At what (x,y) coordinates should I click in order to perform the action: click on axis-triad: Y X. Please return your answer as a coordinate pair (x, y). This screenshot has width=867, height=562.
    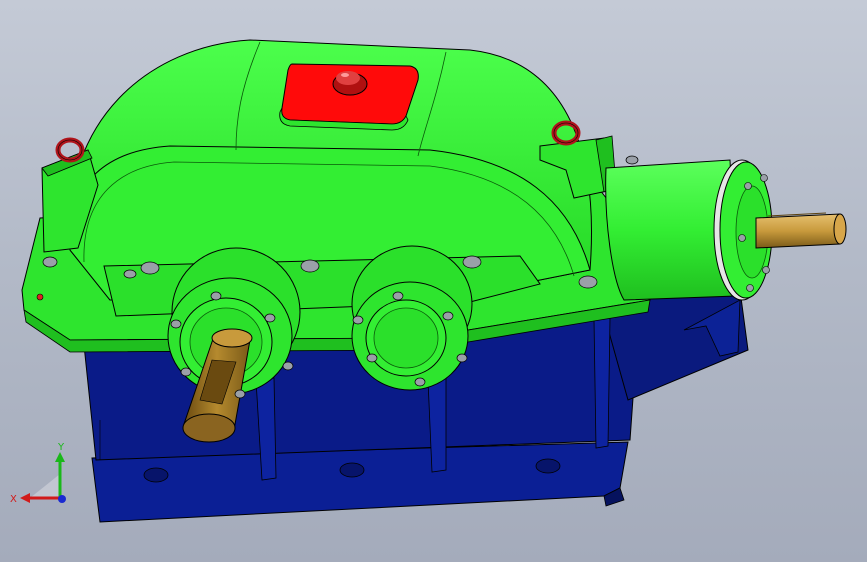
    Looking at the image, I should click on (38, 473).